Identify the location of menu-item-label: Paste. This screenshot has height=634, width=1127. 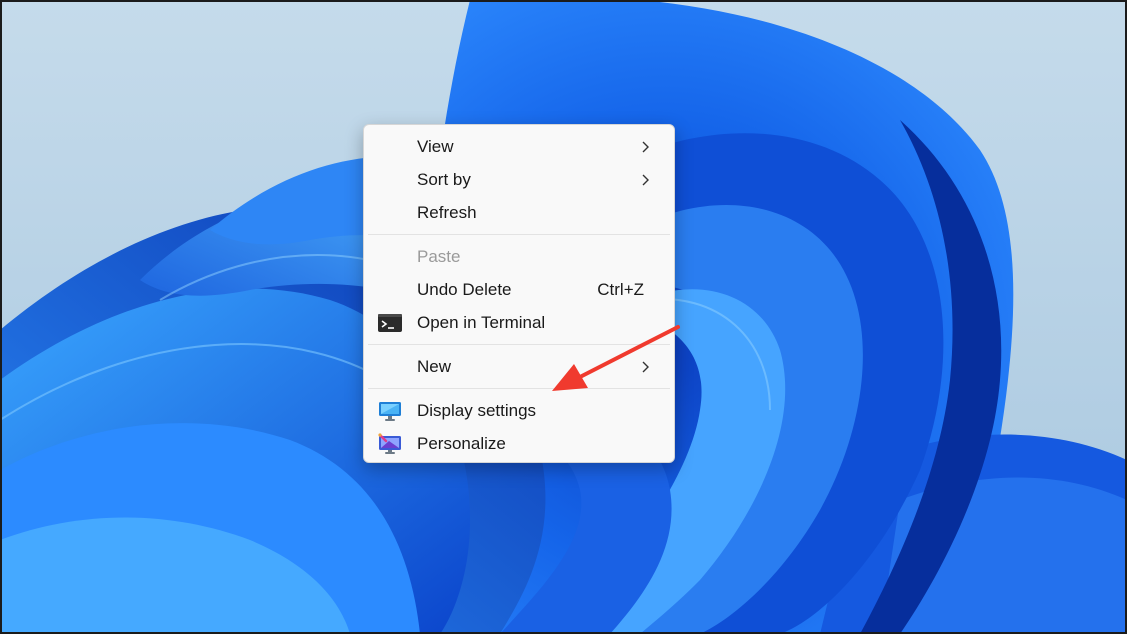
(439, 256).